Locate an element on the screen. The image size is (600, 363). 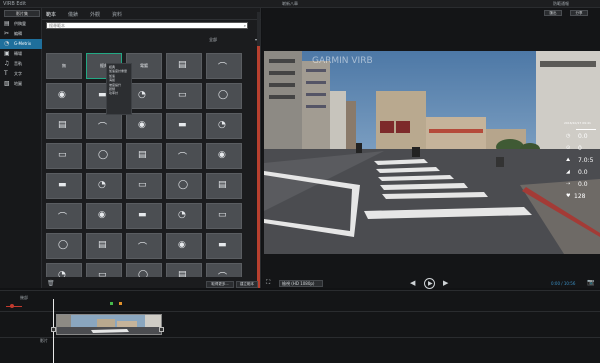
filter-dropdown: 全部 ▾ is located at coordinates (233, 39).